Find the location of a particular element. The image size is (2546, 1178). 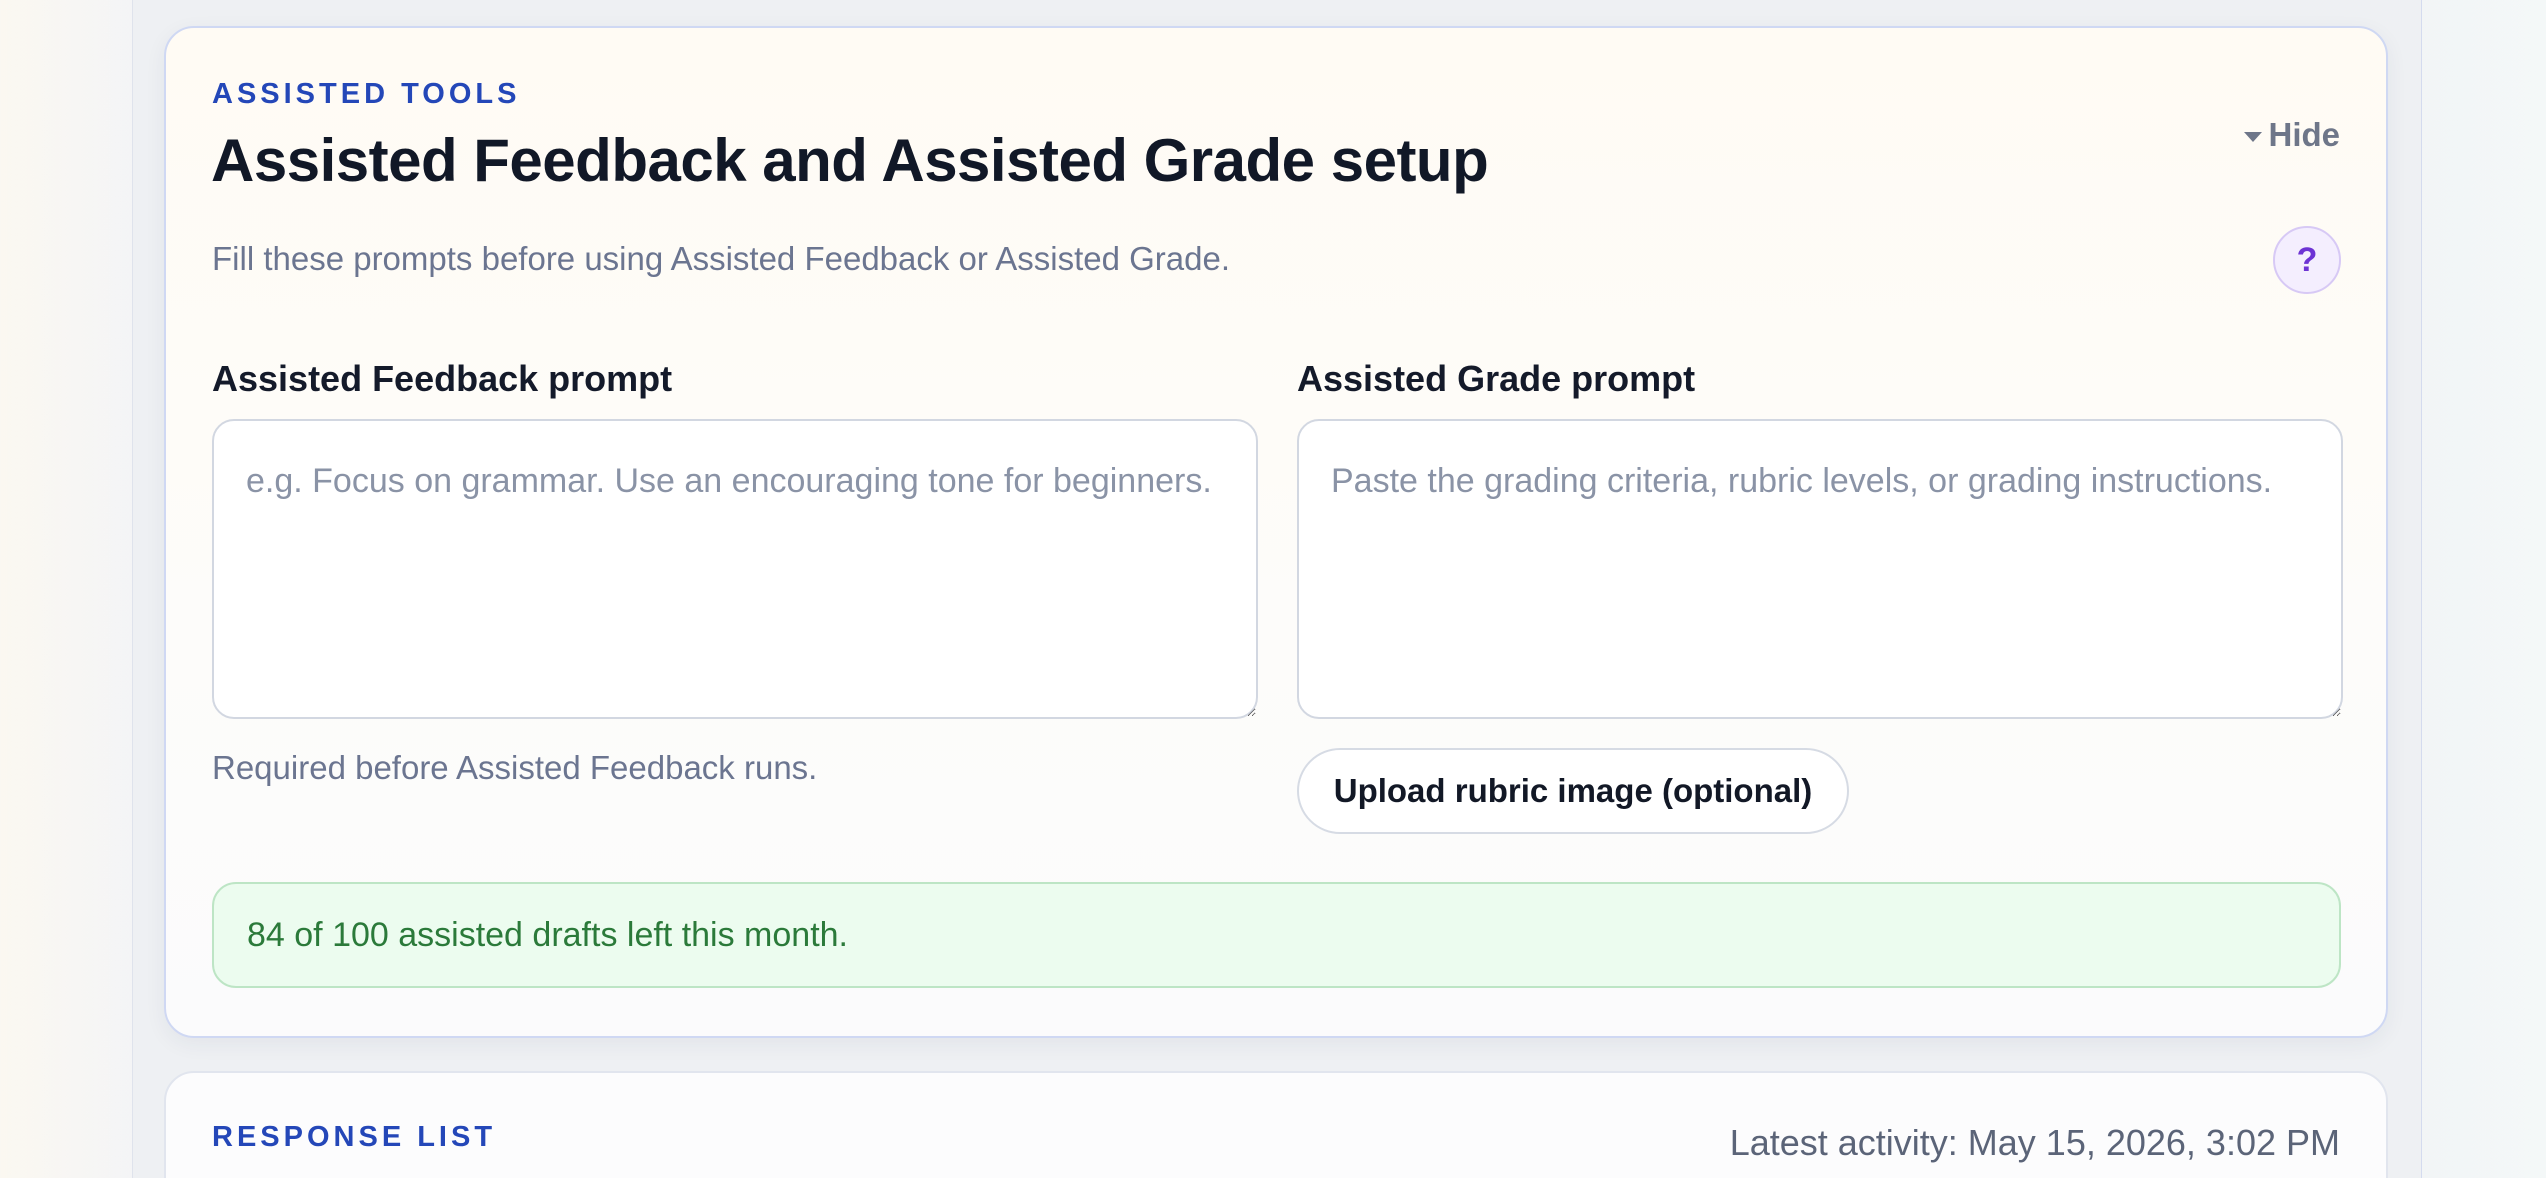

response-list-eyebrow: RESPONSE LIST is located at coordinates (354, 1137).